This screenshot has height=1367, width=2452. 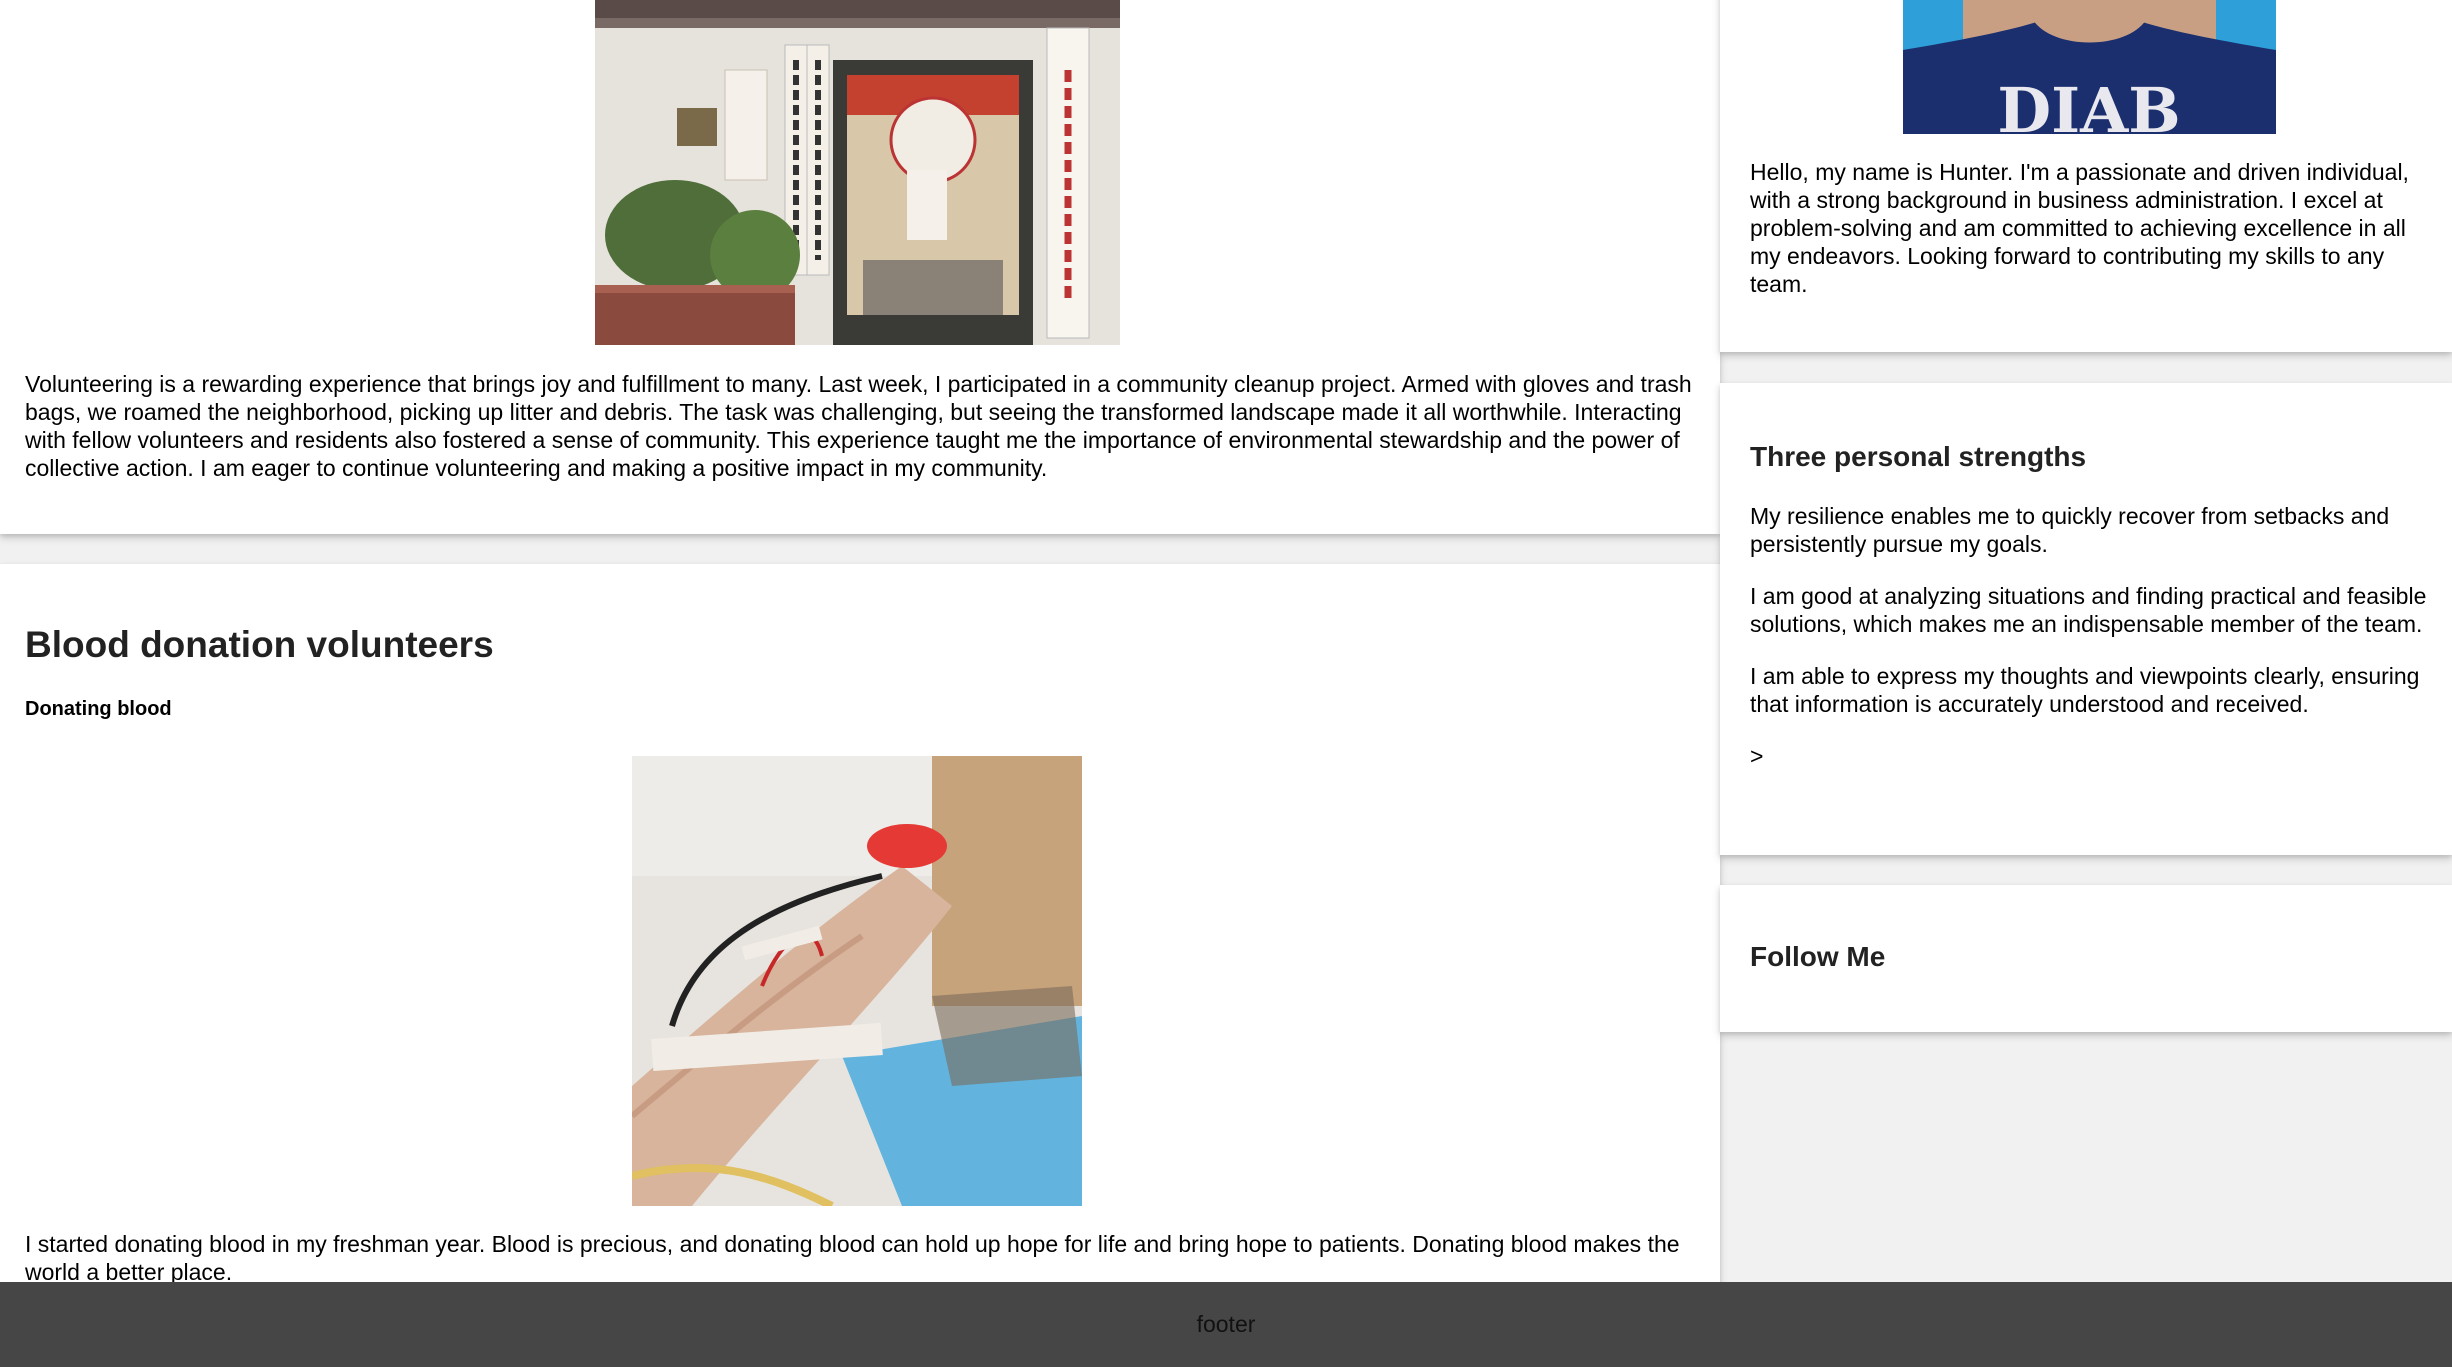 What do you see at coordinates (1757, 756) in the screenshot?
I see `stray-text: >` at bounding box center [1757, 756].